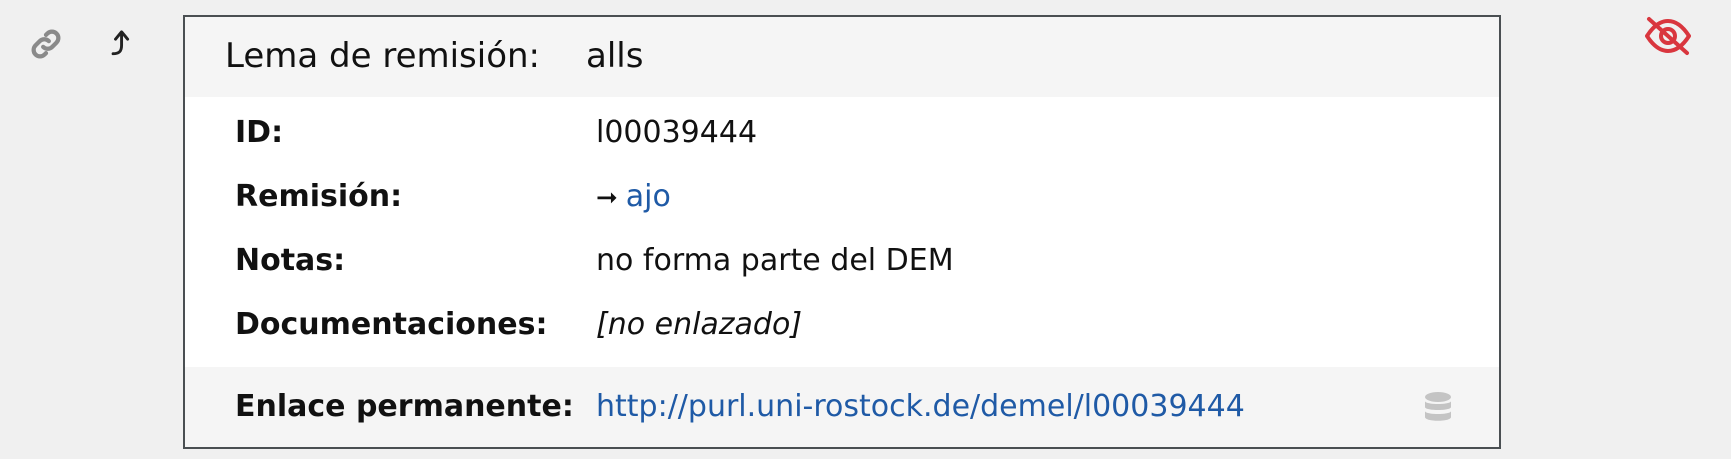  Describe the element at coordinates (842, 325) in the screenshot. I see `row-documentaciones: Documentaciones: [no enlazado]` at that location.